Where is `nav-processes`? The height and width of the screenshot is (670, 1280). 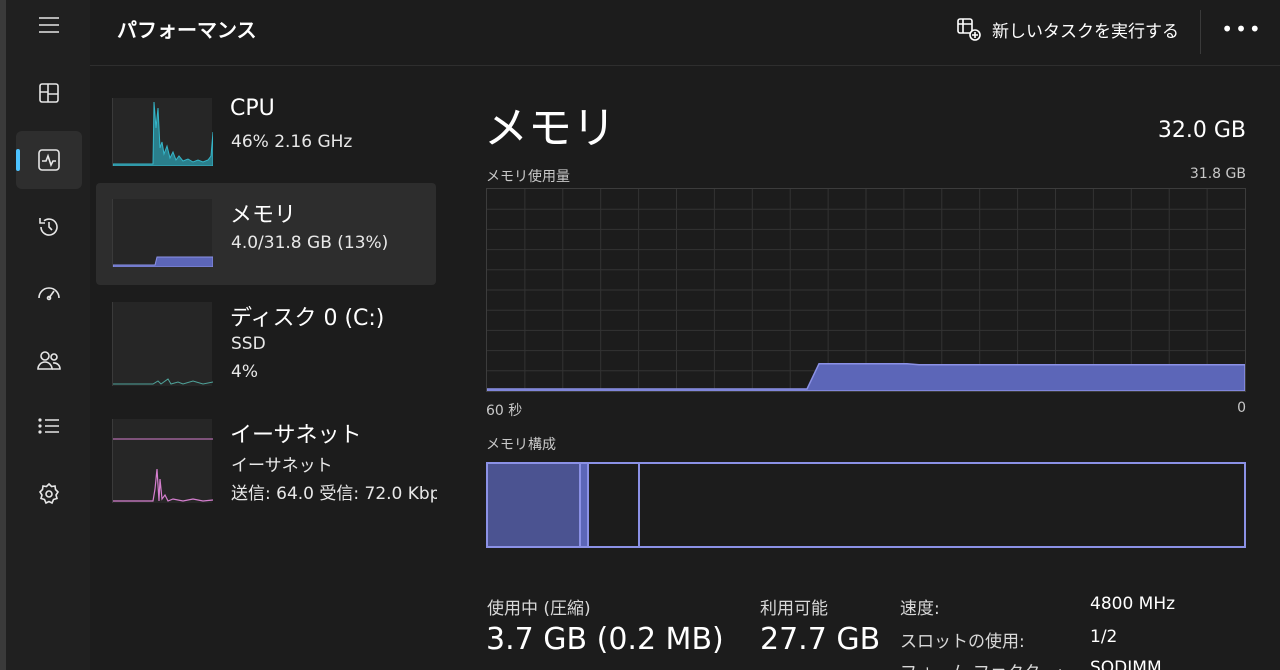 nav-processes is located at coordinates (49, 93).